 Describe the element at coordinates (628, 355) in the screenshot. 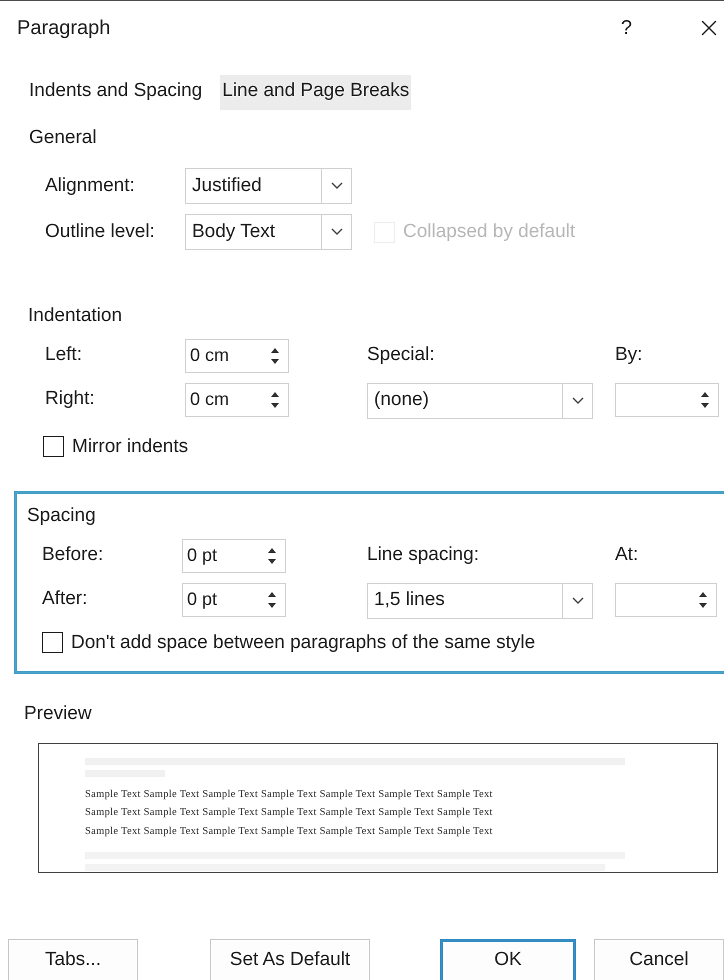

I see `field-label: By:` at that location.